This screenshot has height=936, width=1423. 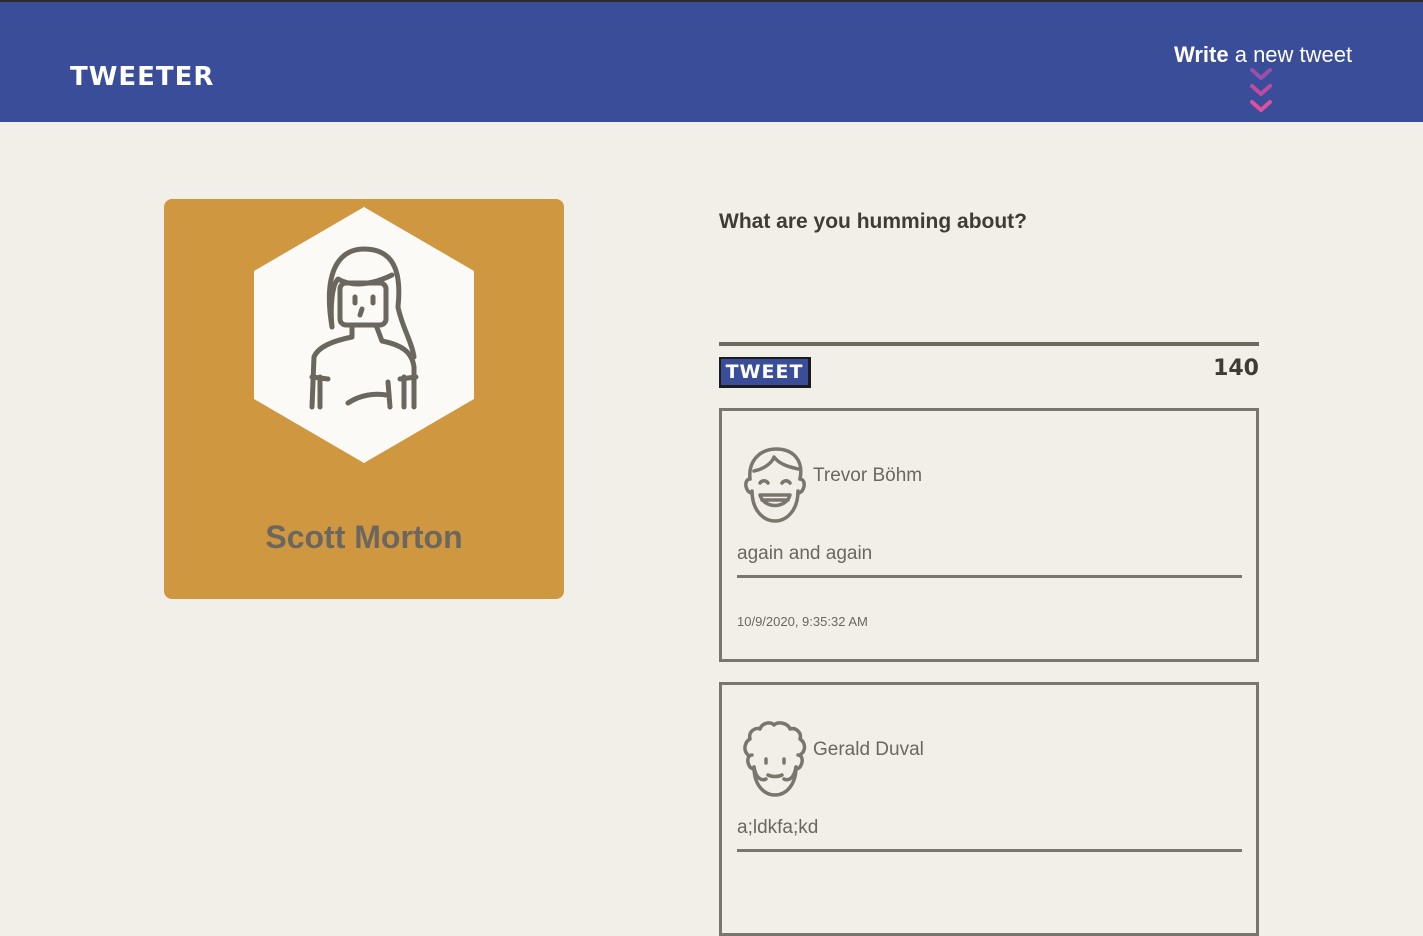 What do you see at coordinates (1201, 54) in the screenshot?
I see `compose-toggle-bold: Write` at bounding box center [1201, 54].